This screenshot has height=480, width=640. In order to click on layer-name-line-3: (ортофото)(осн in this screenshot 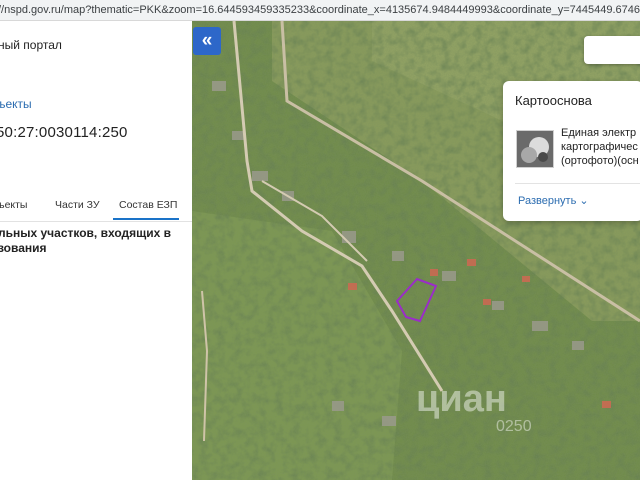, I will do `click(600, 161)`.